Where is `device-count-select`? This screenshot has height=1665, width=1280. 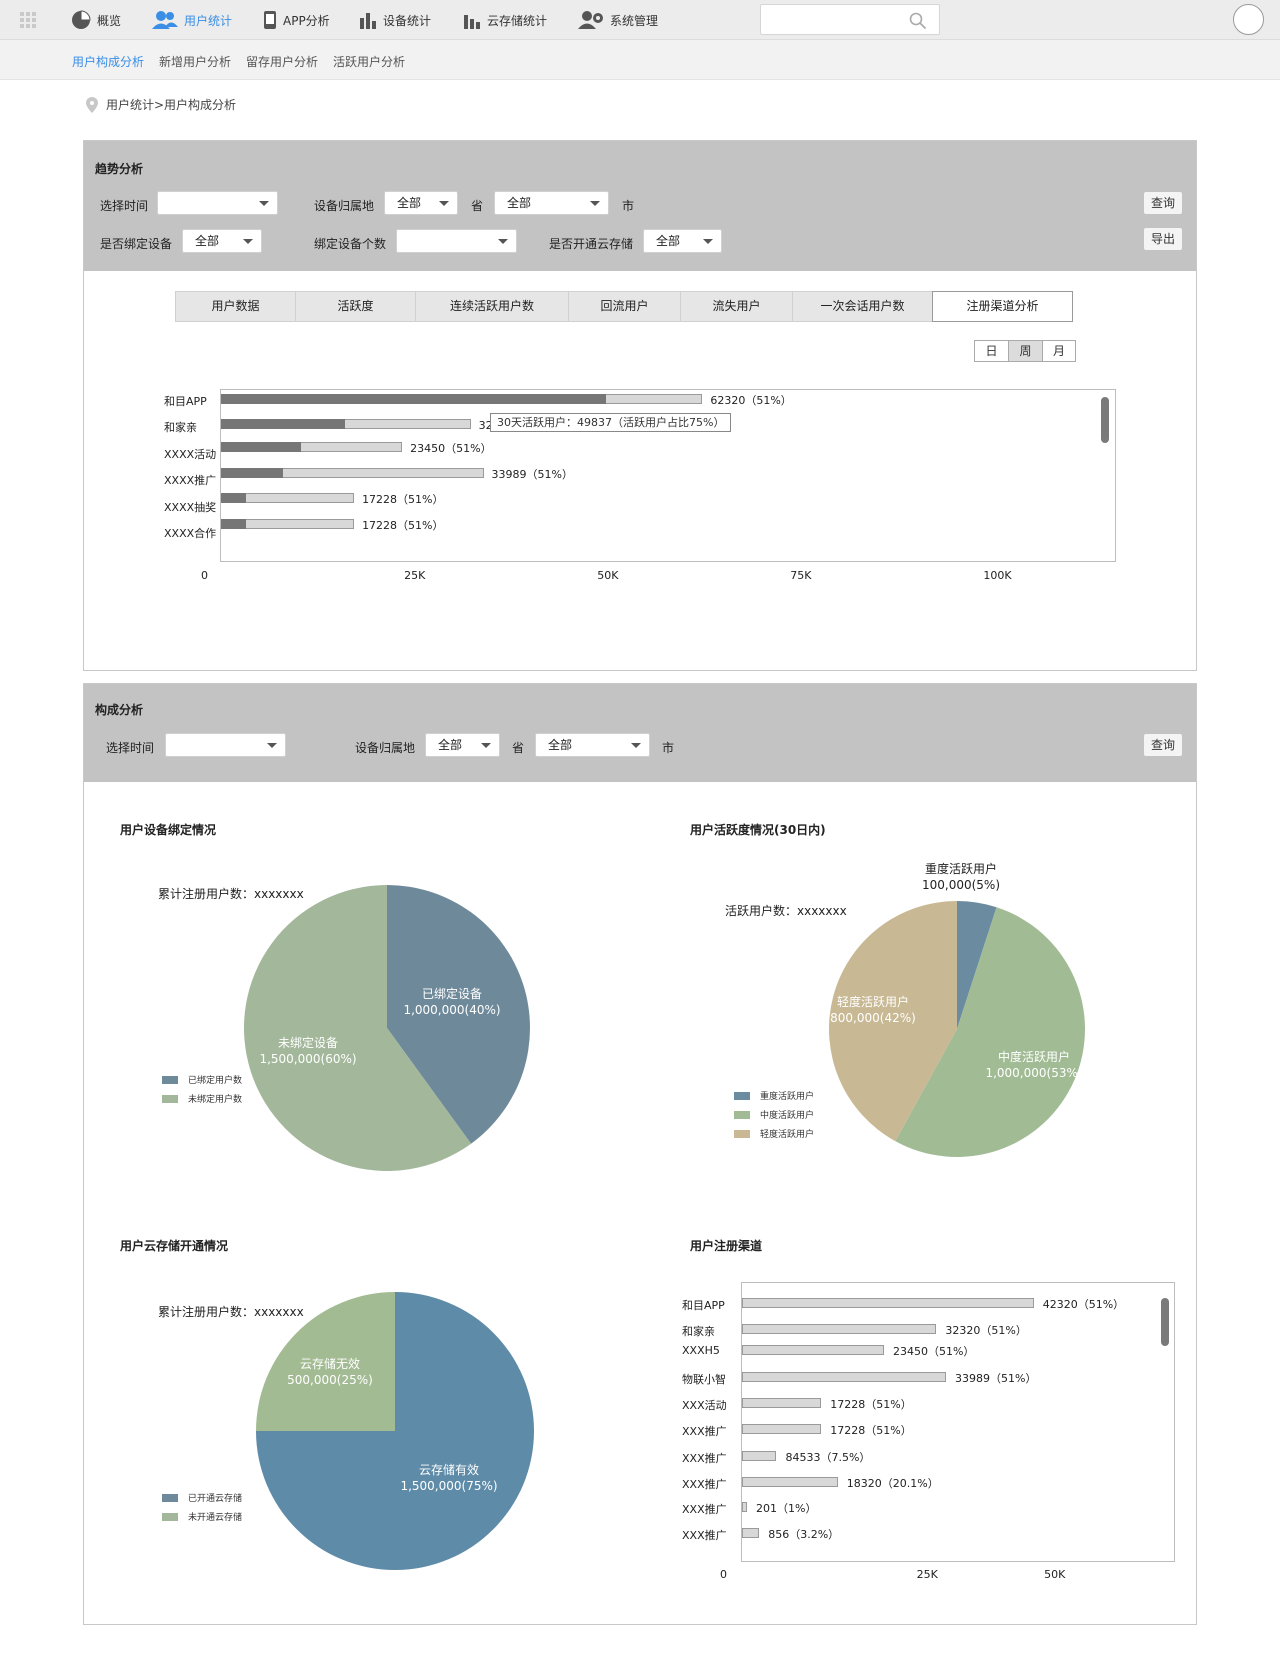
device-count-select is located at coordinates (456, 241).